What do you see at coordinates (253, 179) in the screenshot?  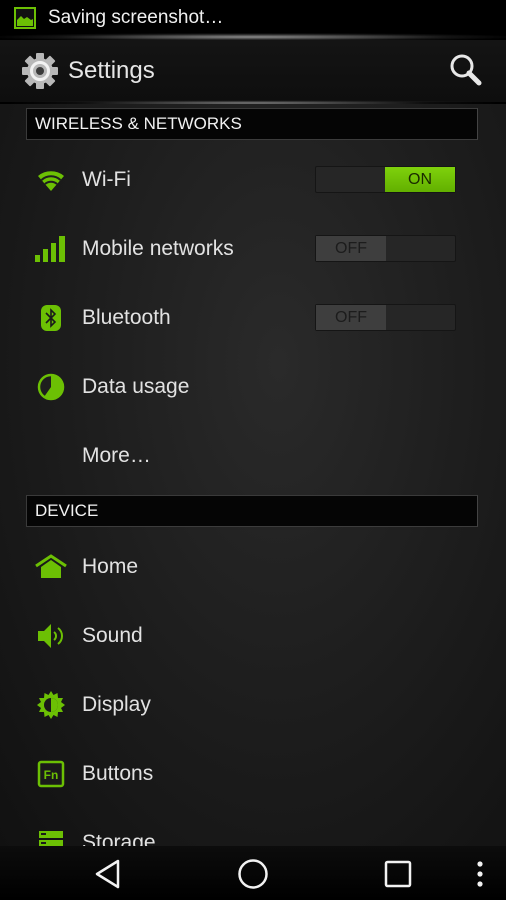 I see `settings-item-wifi: Wi-Fi ON` at bounding box center [253, 179].